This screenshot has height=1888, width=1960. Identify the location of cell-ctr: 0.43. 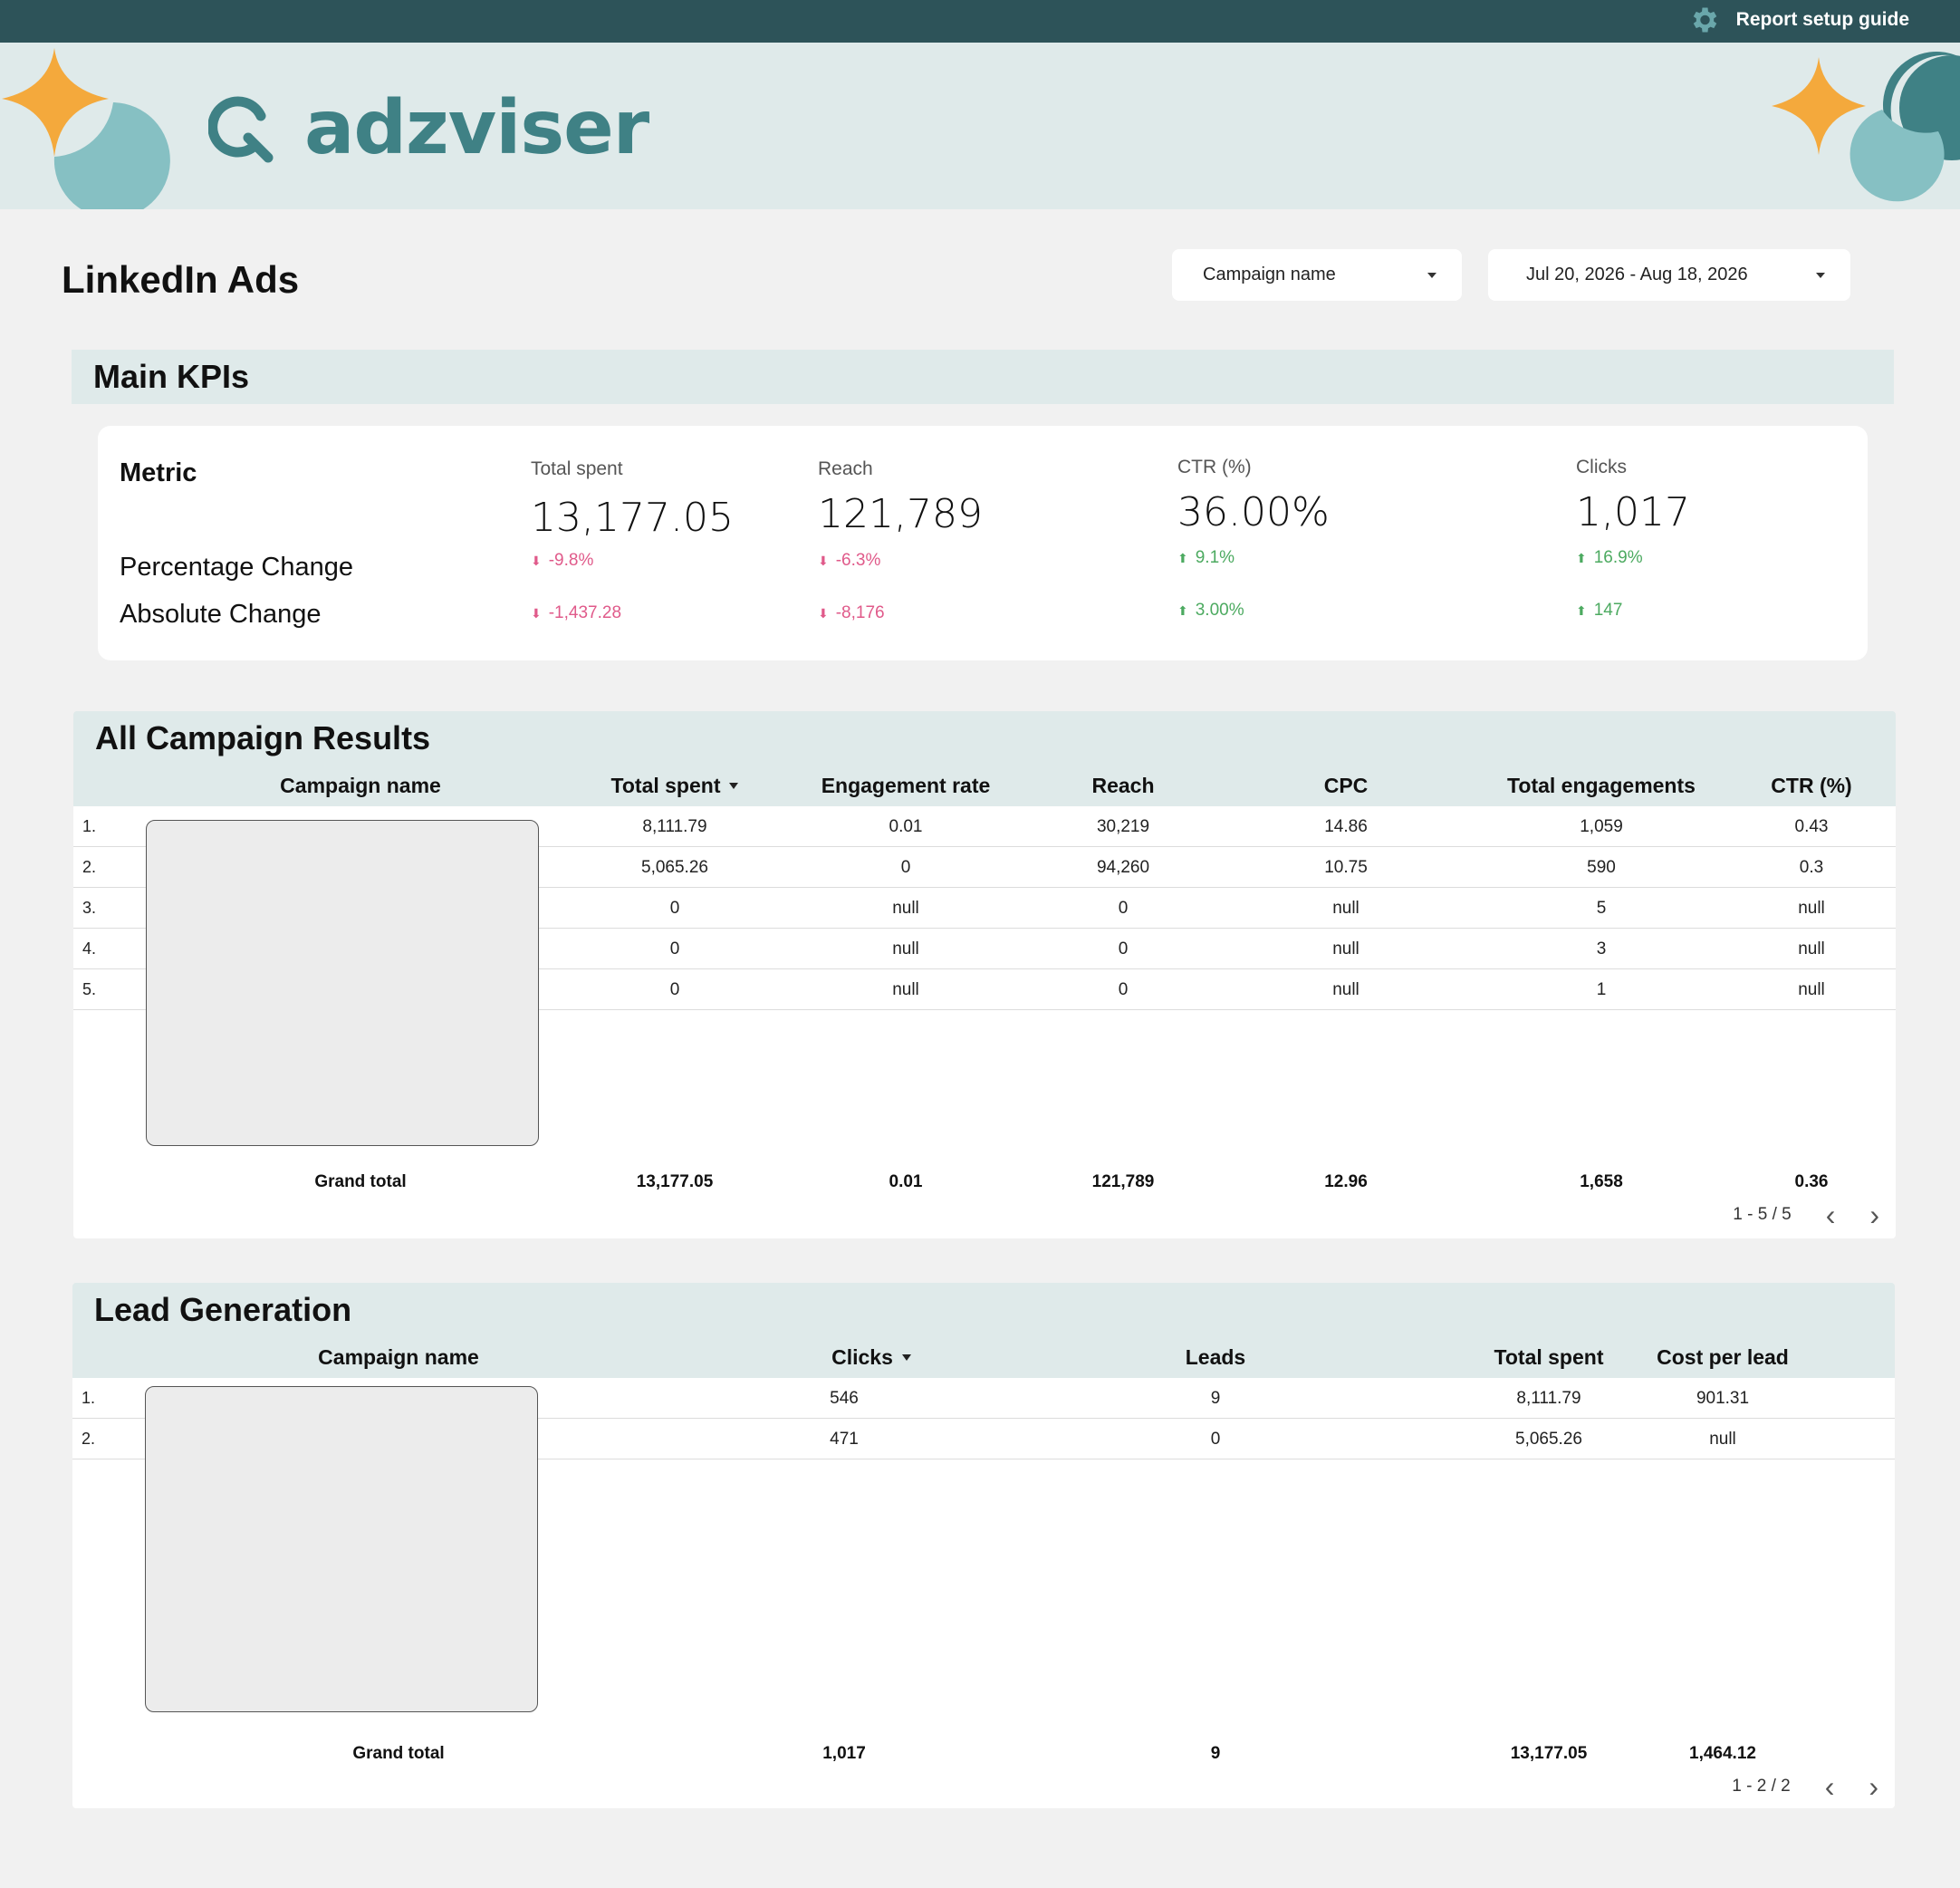
(1811, 826).